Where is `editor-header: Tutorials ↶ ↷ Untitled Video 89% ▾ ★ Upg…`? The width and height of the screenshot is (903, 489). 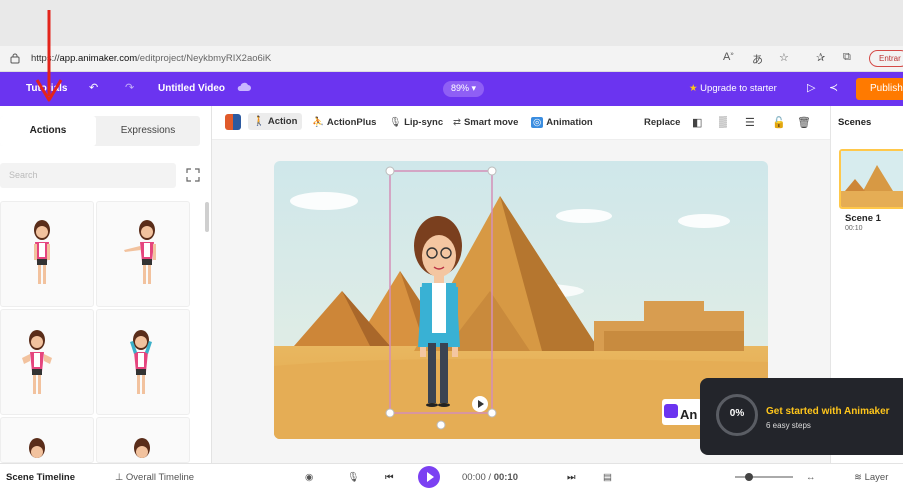
editor-header: Tutorials ↶ ↷ Untitled Video 89% ▾ ★ Upg… is located at coordinates (451, 89).